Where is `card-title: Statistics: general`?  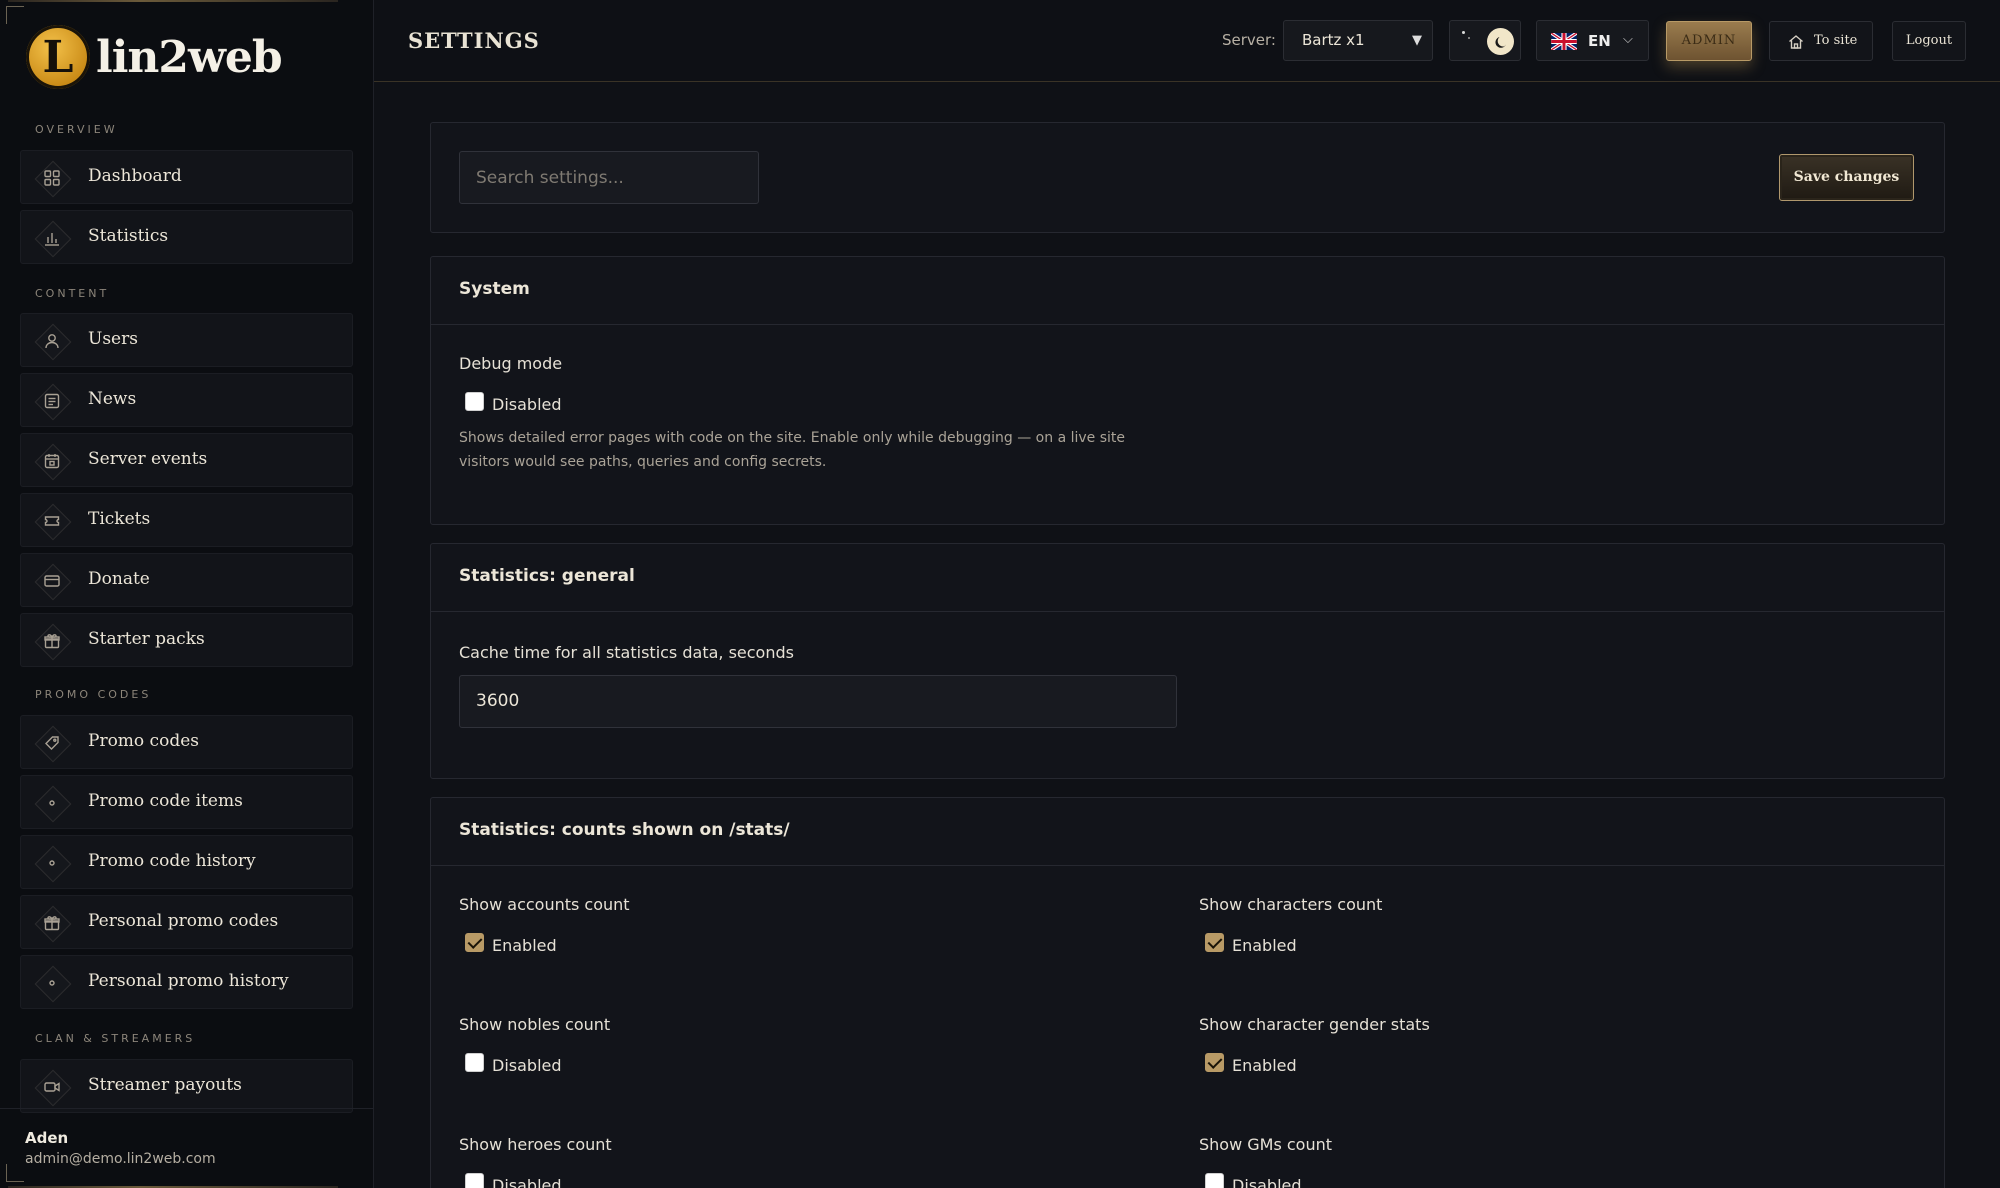
card-title: Statistics: general is located at coordinates (547, 576).